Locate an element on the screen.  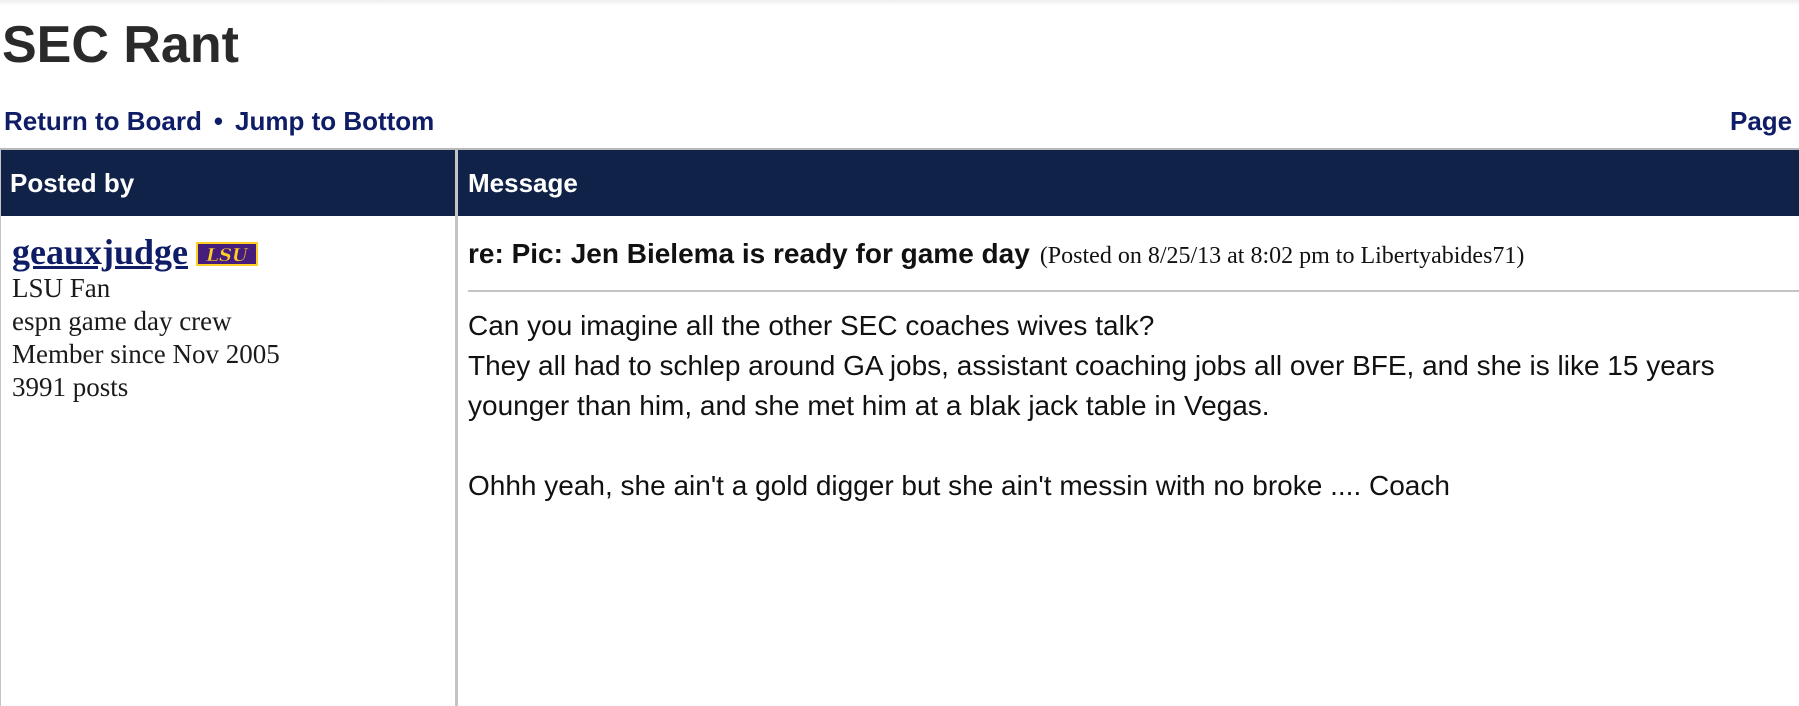
author-name-link: geauxjudge is located at coordinates (100, 252).